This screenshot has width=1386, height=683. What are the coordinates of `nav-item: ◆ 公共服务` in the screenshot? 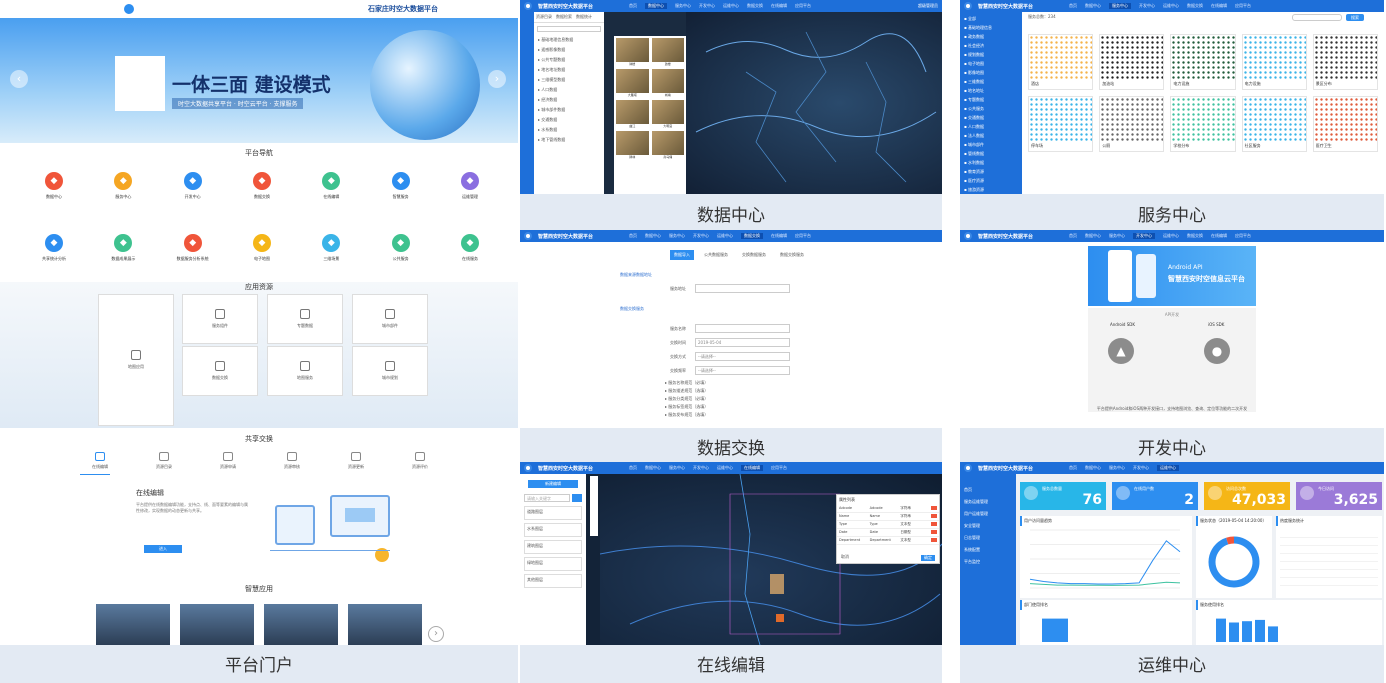 It's located at (401, 248).